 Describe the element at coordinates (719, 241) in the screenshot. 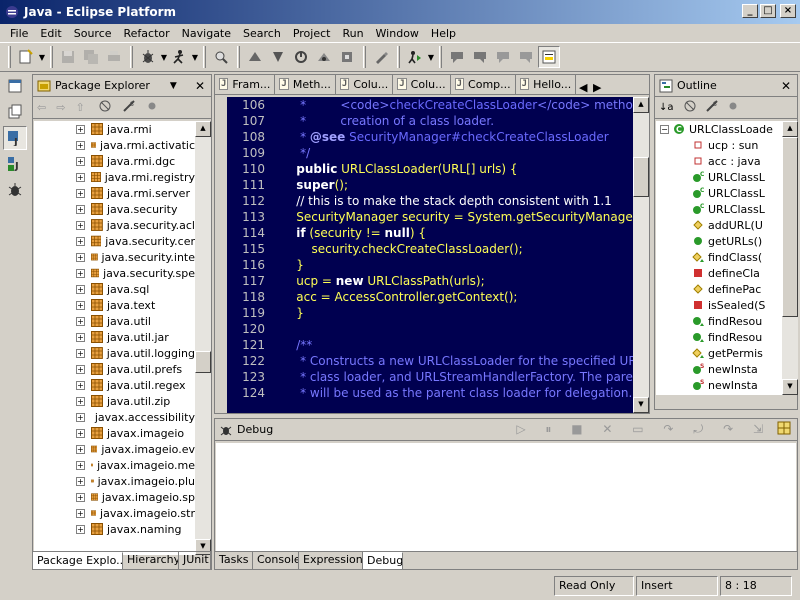

I see `outline-item: getURLs()` at that location.